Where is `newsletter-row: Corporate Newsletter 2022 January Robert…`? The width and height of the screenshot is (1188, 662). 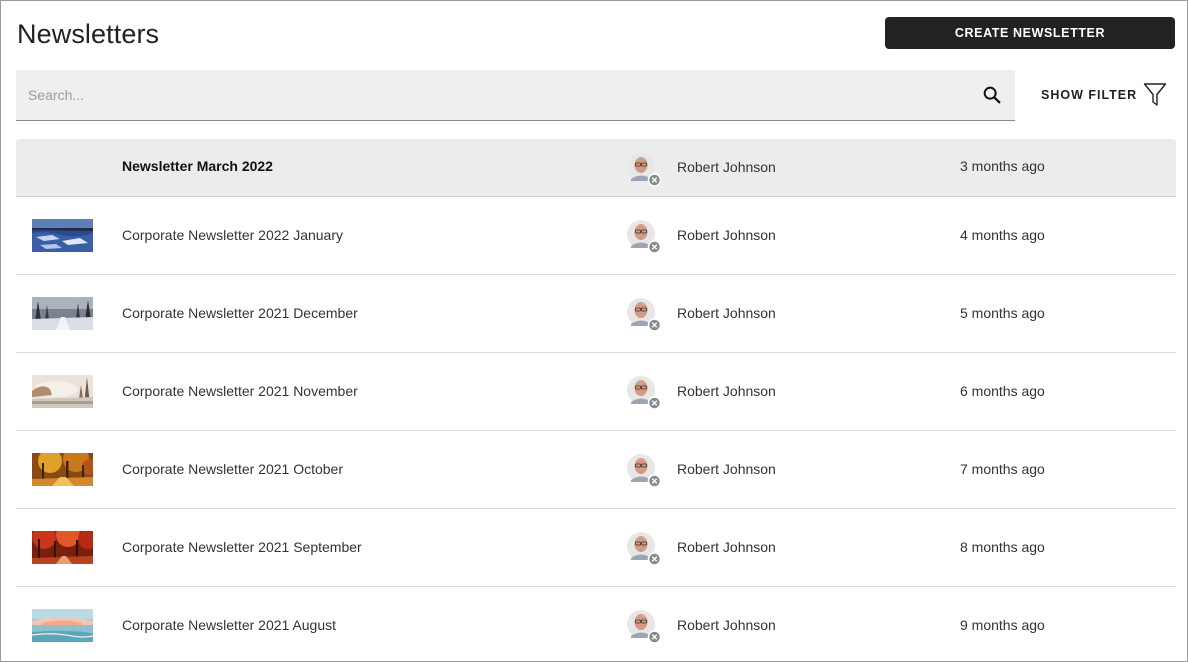 newsletter-row: Corporate Newsletter 2022 January Robert… is located at coordinates (596, 236).